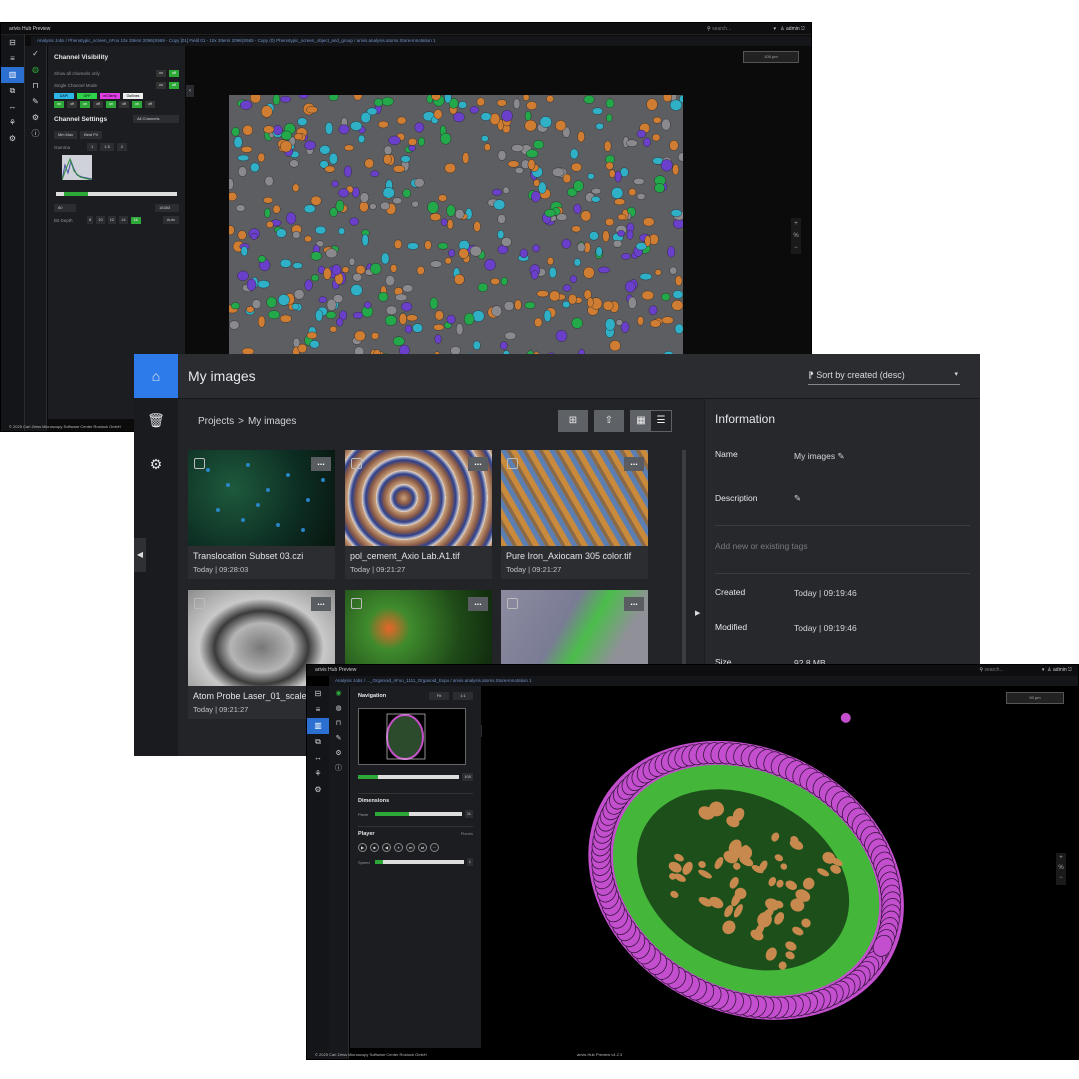 The height and width of the screenshot is (1079, 1079). I want to click on bit-14: 14, so click(123, 220).